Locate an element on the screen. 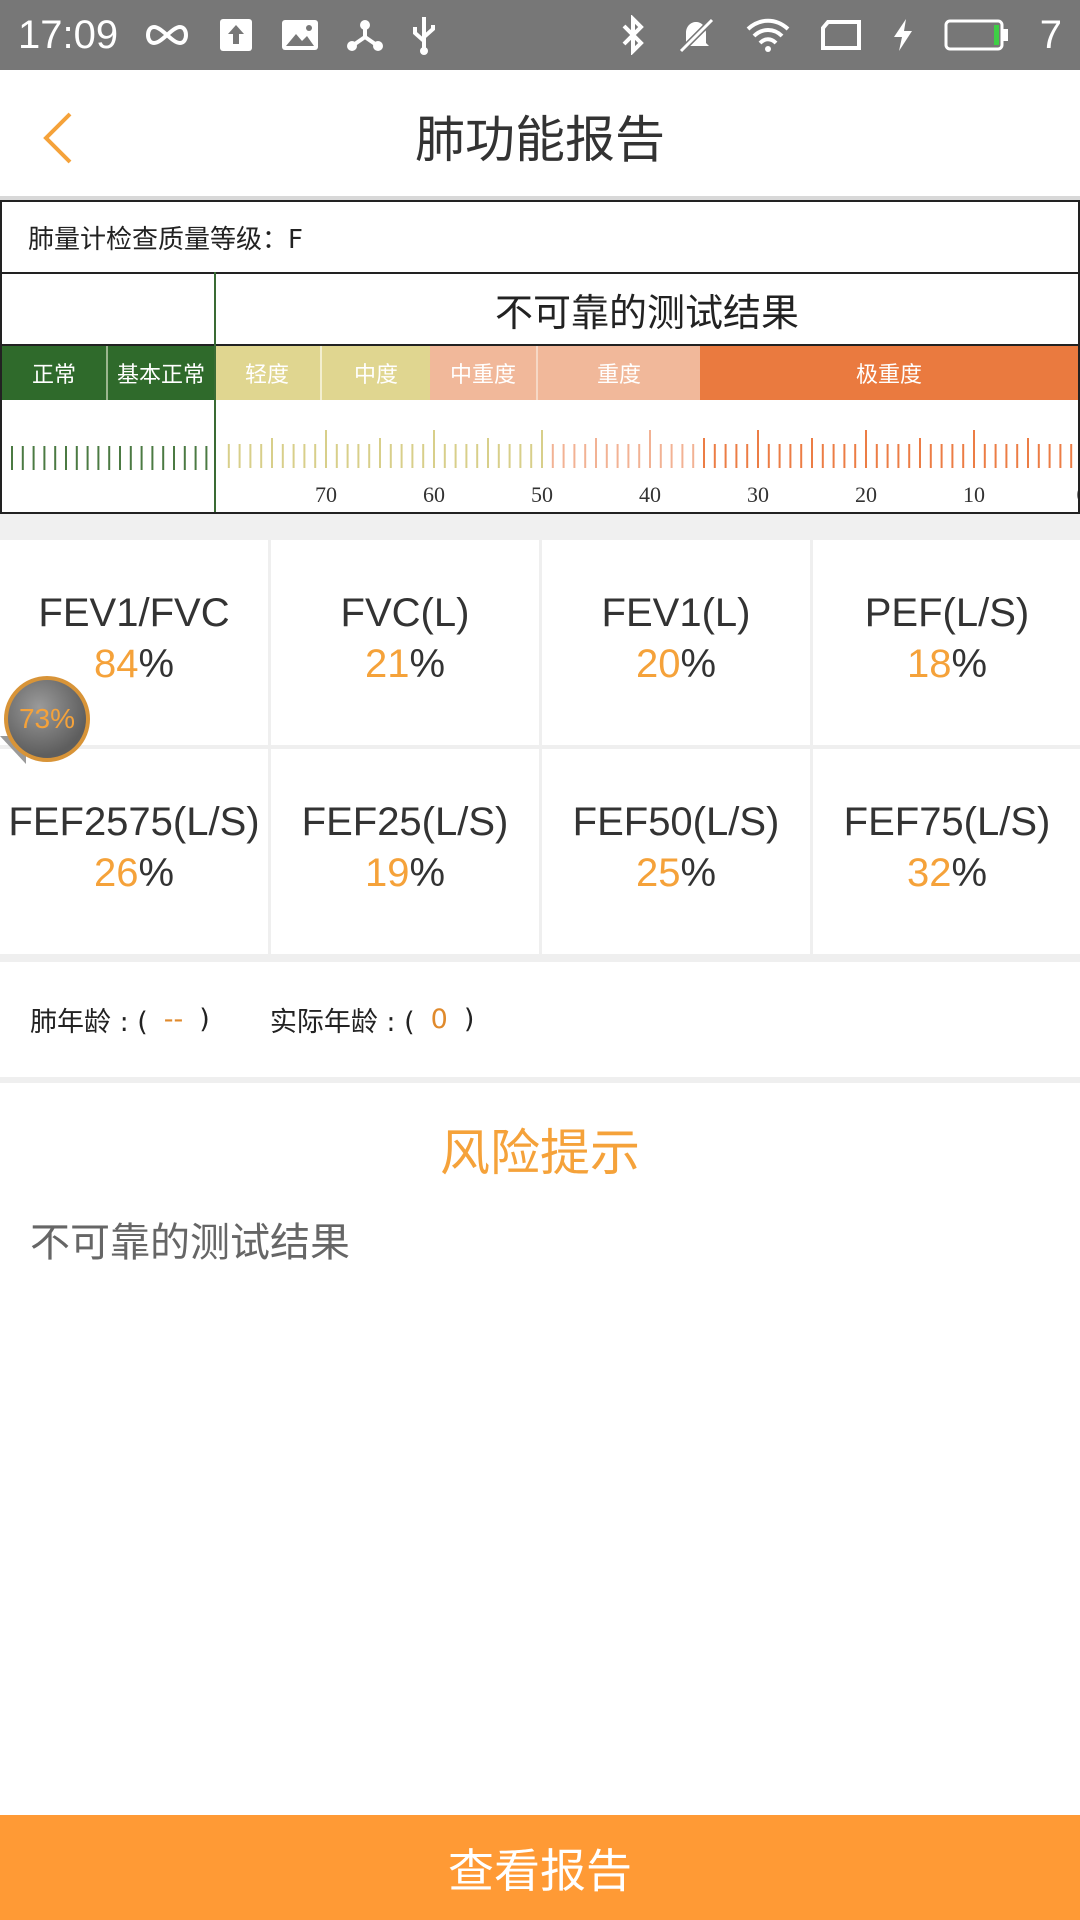 The width and height of the screenshot is (1080, 1920). app-header: 肺功能报告 is located at coordinates (540, 135).